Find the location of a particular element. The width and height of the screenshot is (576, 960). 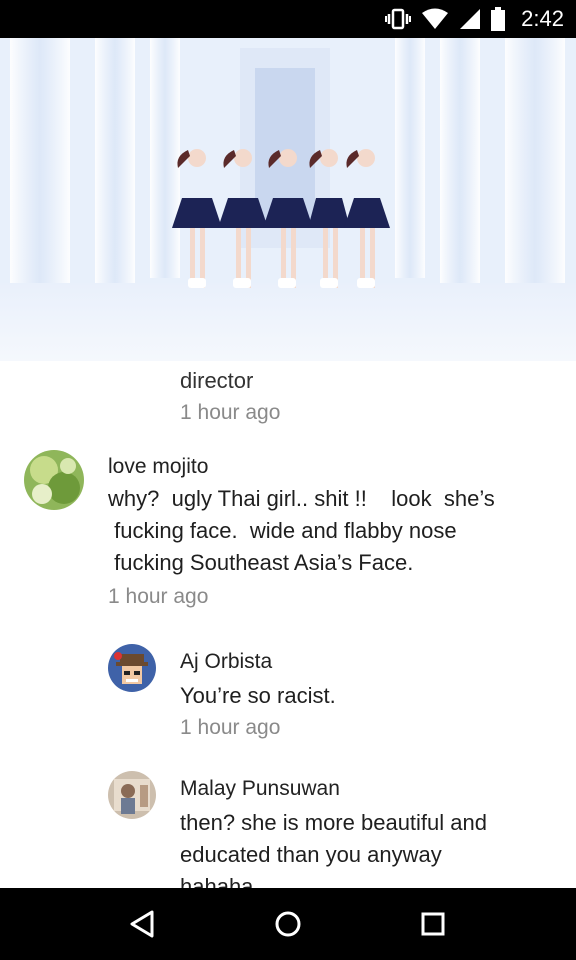

reply-author: Aj Orbista is located at coordinates (258, 662).